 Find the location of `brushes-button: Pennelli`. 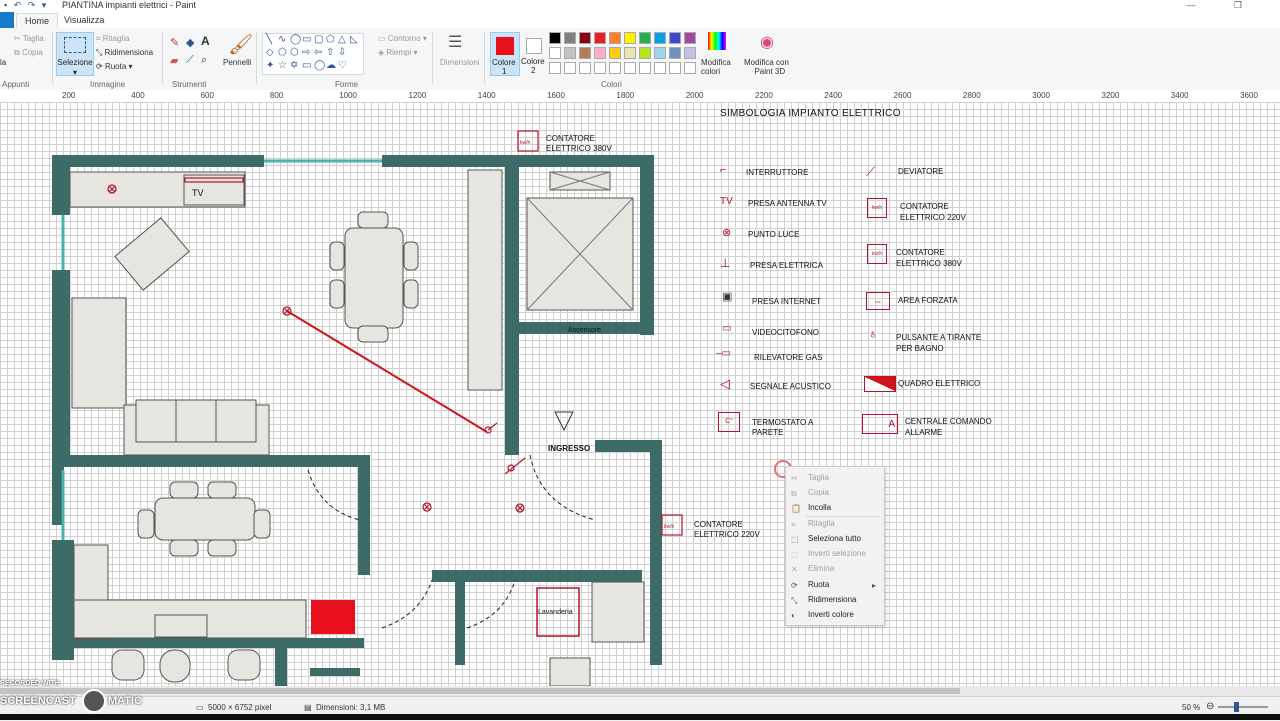

brushes-button: Pennelli is located at coordinates (237, 62).